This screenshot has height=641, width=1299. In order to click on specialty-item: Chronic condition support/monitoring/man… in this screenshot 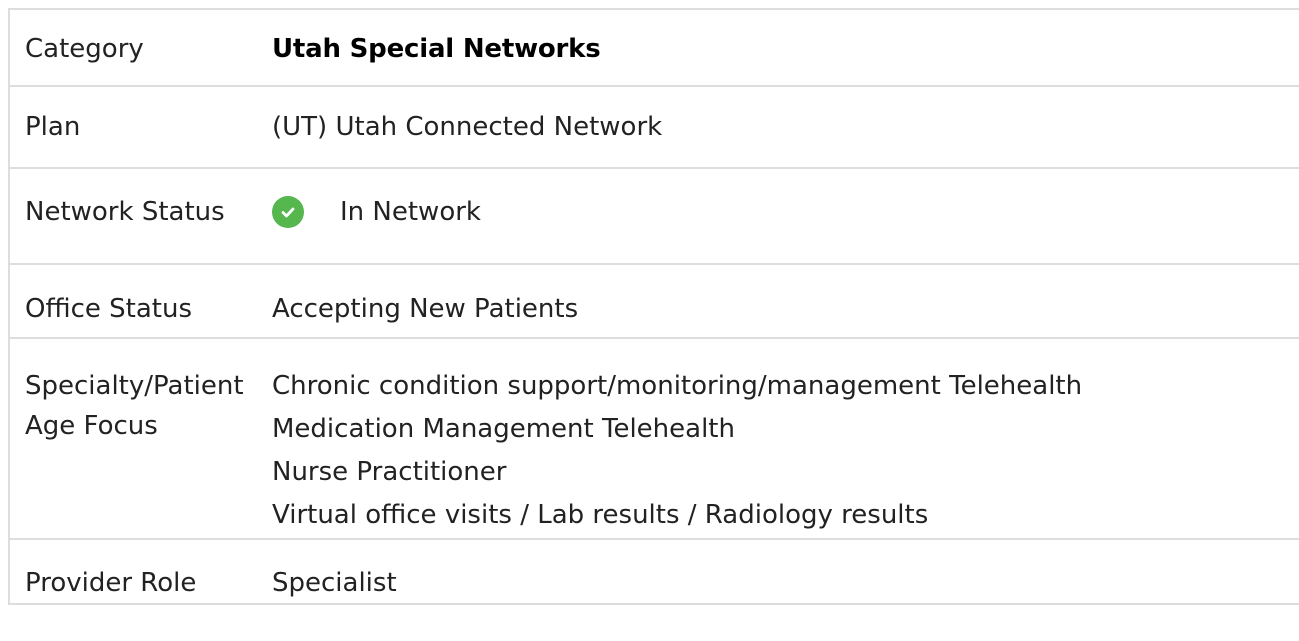, I will do `click(677, 386)`.